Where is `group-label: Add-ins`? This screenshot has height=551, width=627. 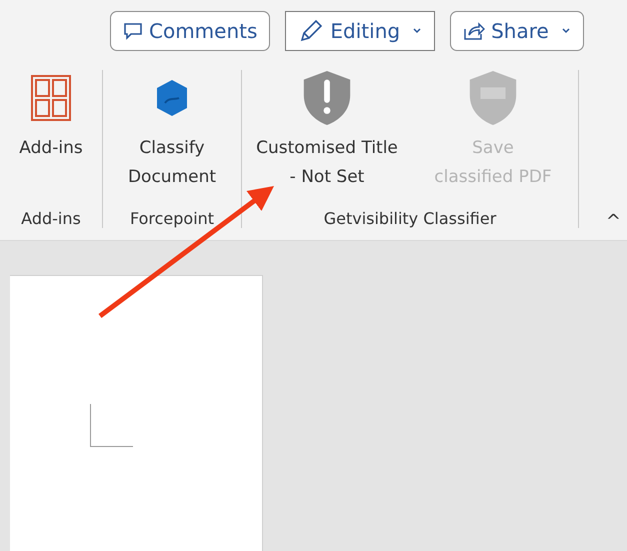 group-label: Add-ins is located at coordinates (51, 218).